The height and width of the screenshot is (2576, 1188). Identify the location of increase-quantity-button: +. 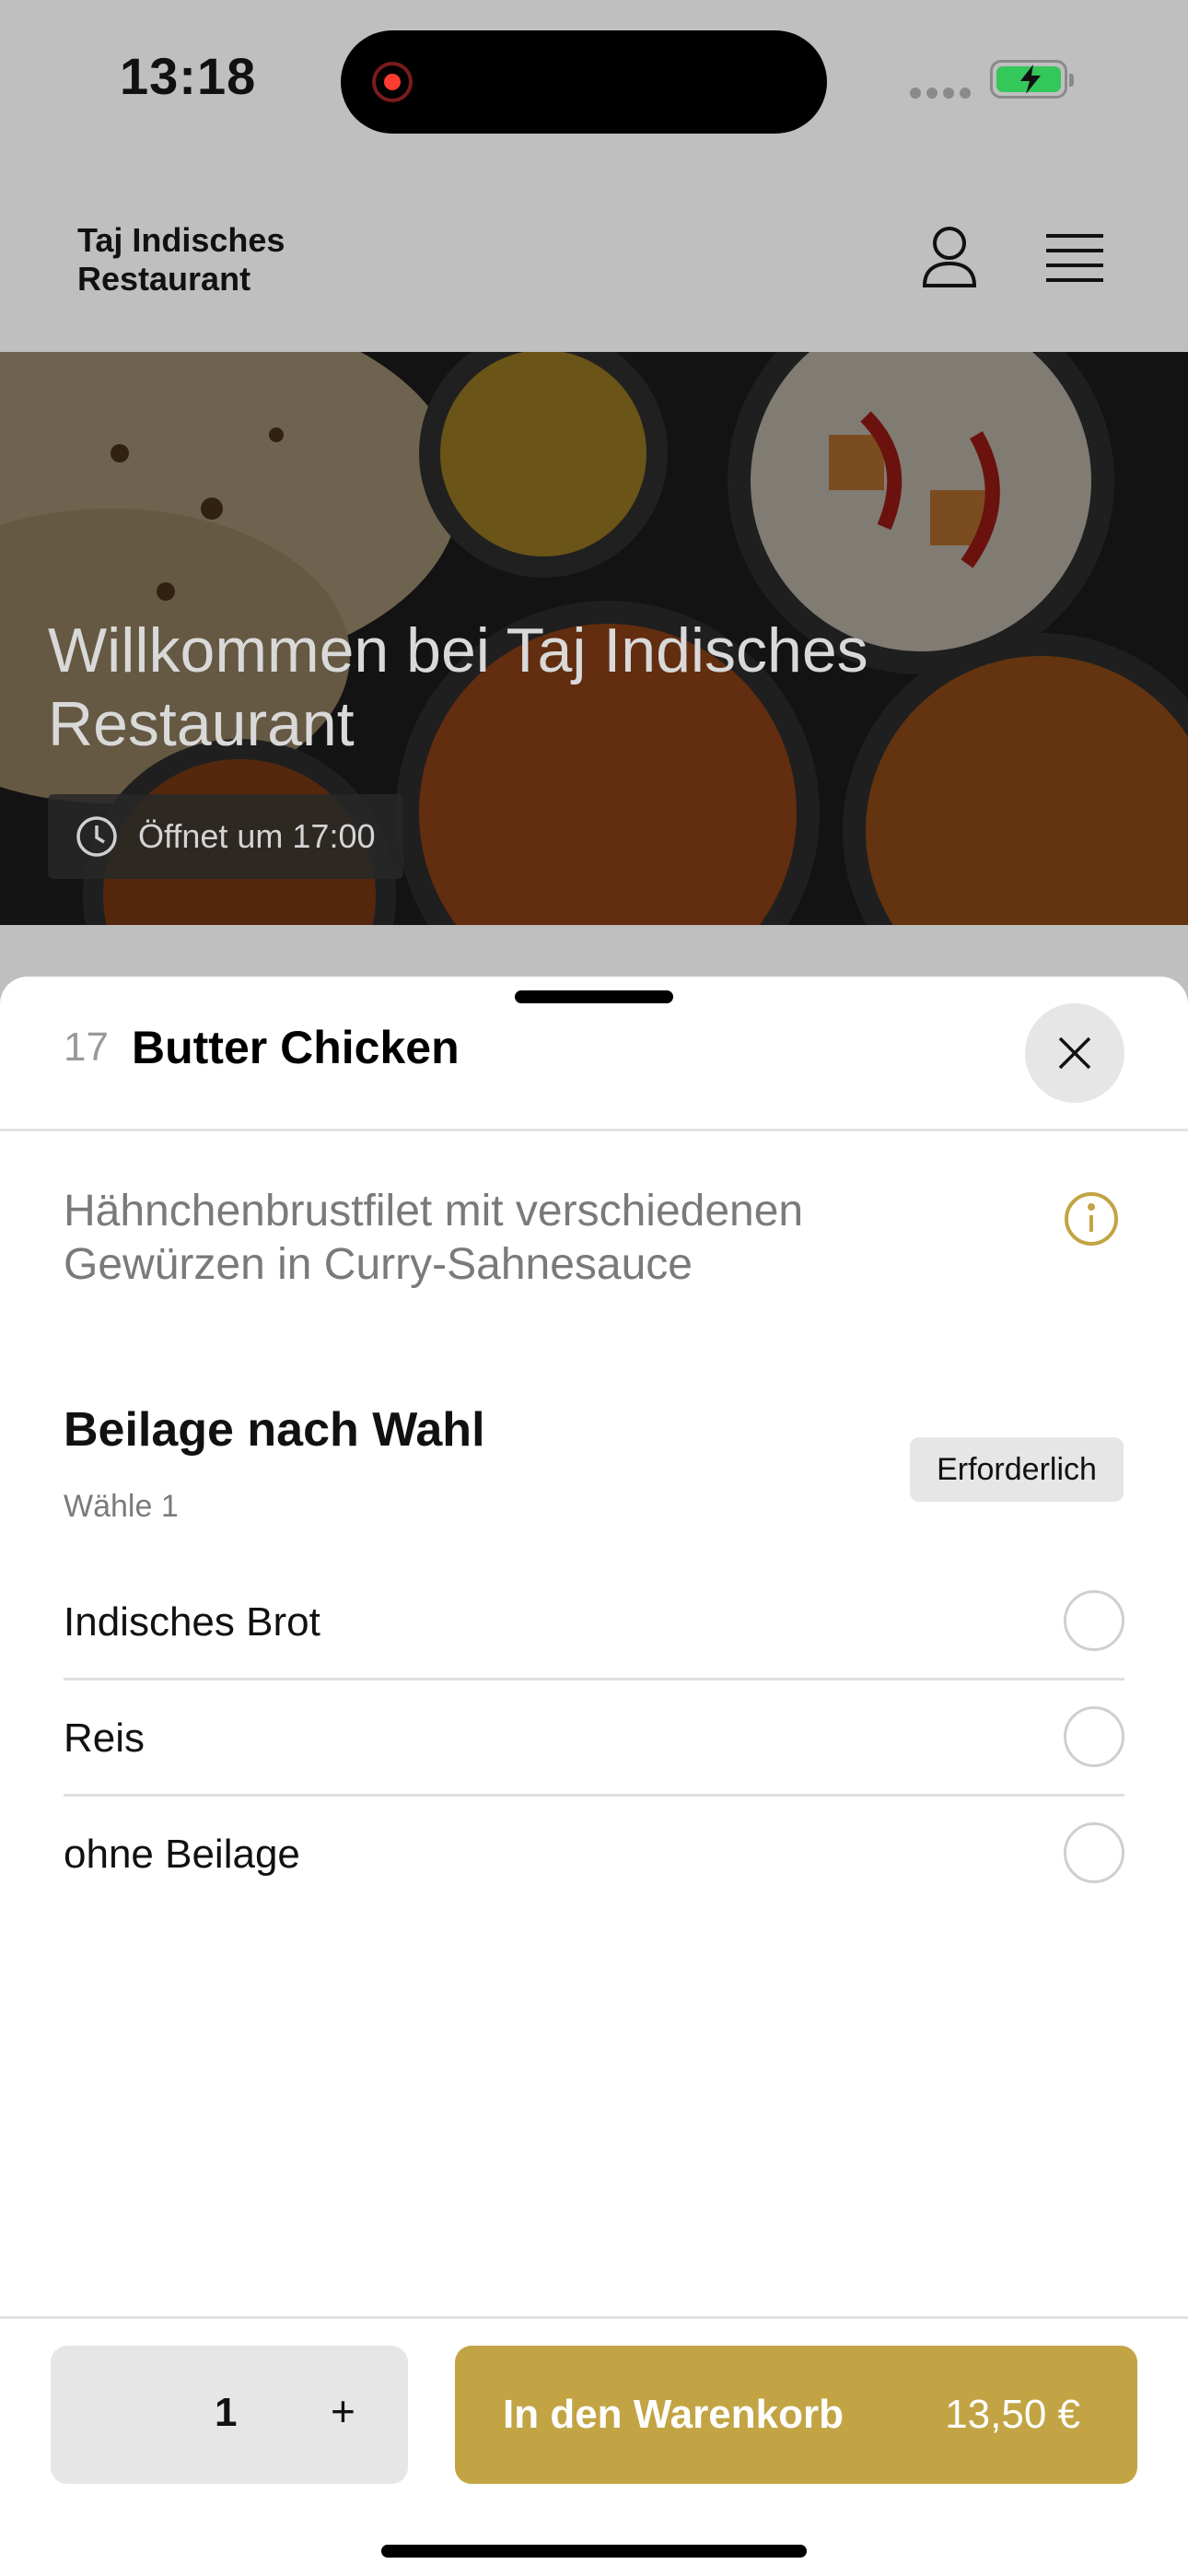
(343, 2411).